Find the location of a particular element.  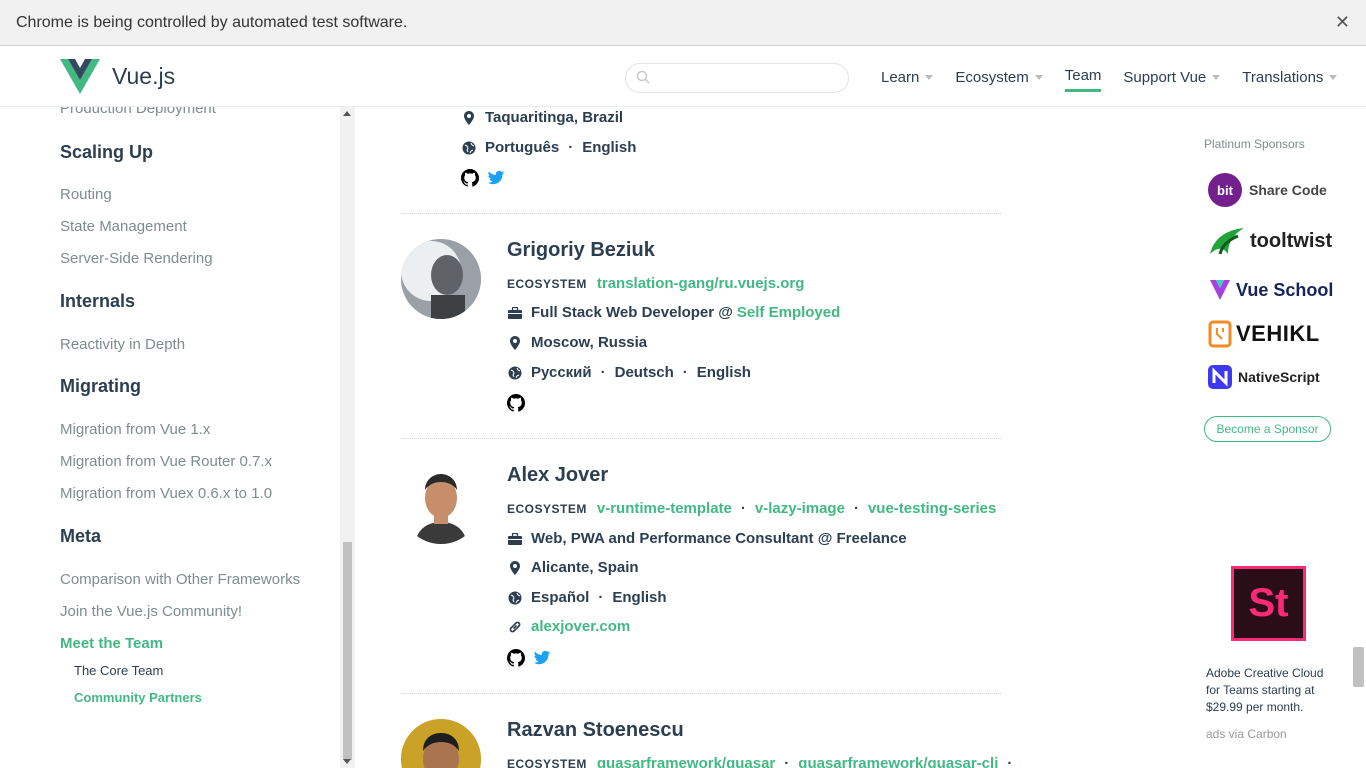

sponsor-vehikl: VEHIKL is located at coordinates (1264, 334).